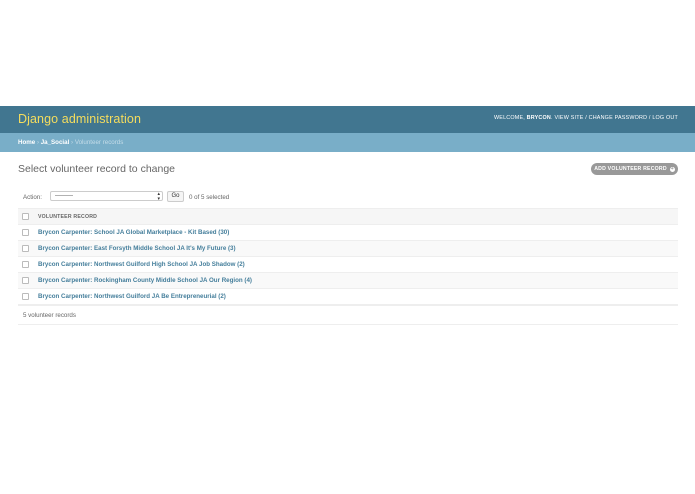 Image resolution: width=695 pixels, height=494 pixels. What do you see at coordinates (99, 142) in the screenshot?
I see `breadcrumb-current: Volunteer records` at bounding box center [99, 142].